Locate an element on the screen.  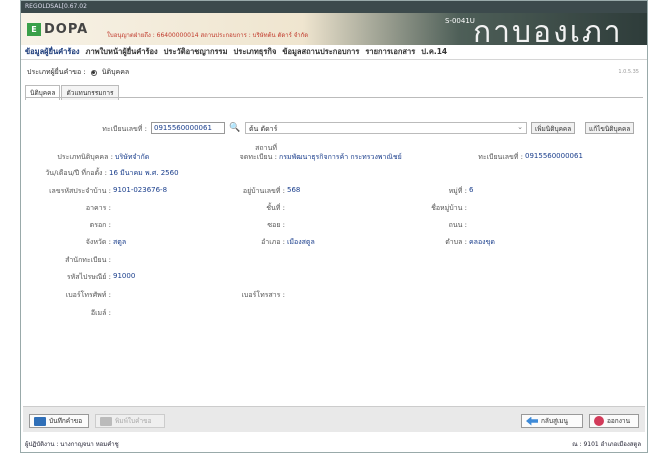
menu-criminal: ประวัติอาชญากรรม is located at coordinates (196, 52).